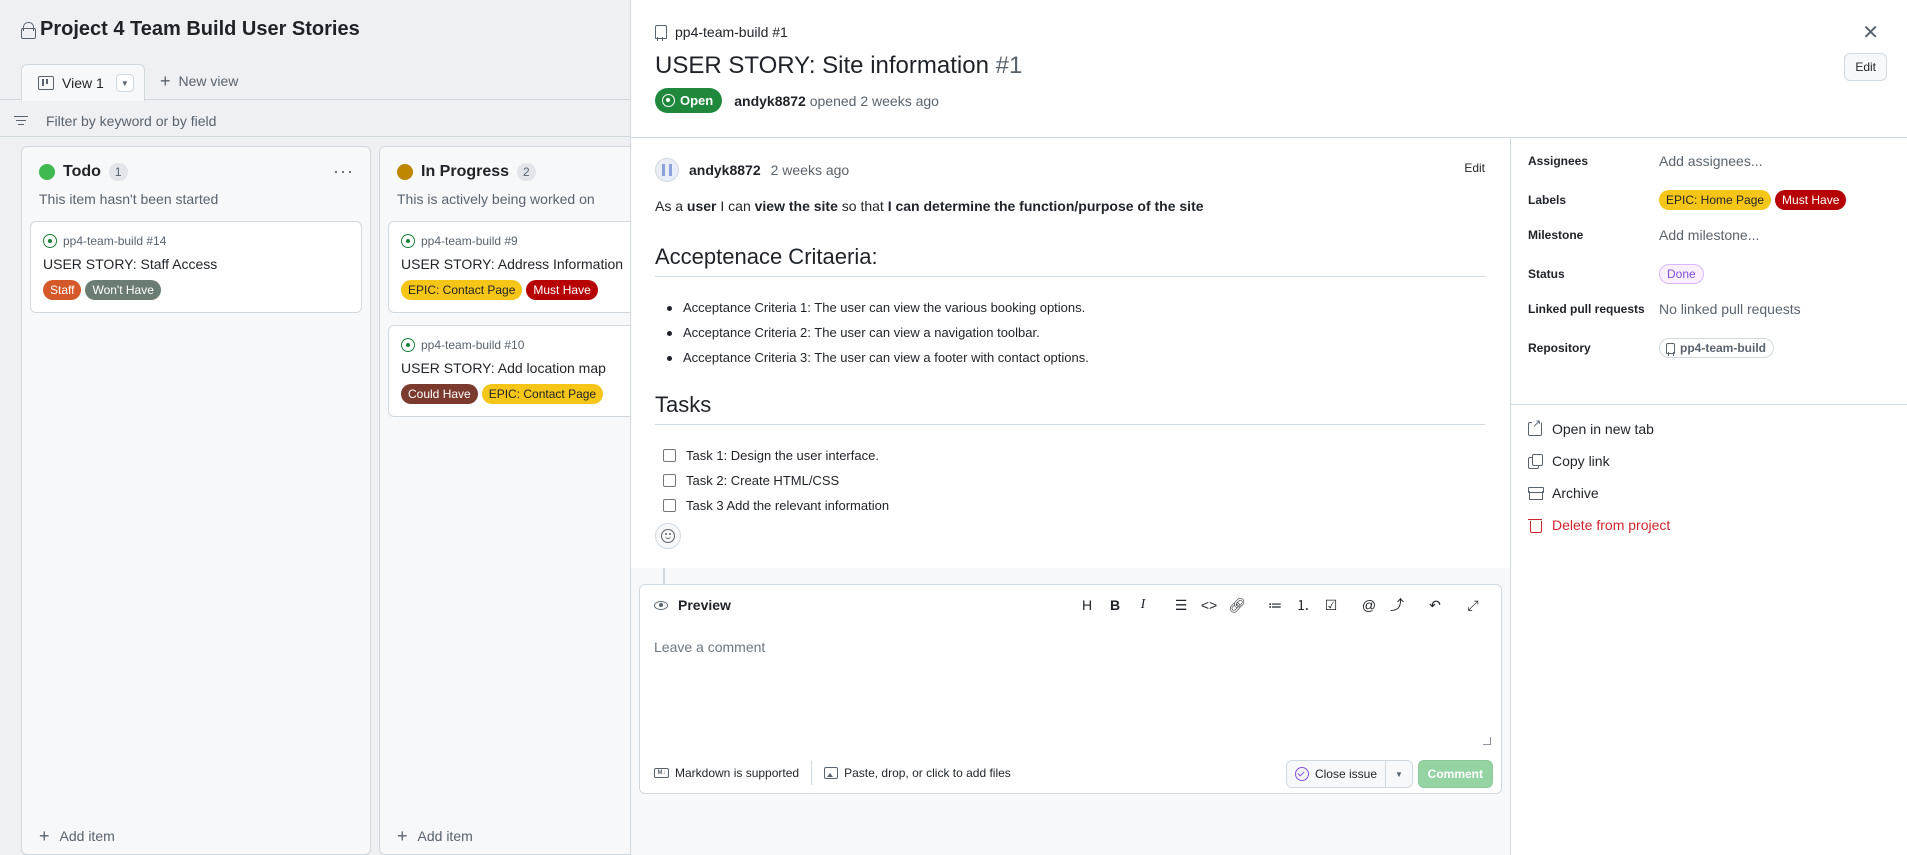 The width and height of the screenshot is (1907, 855). What do you see at coordinates (1535, 426) in the screenshot?
I see `external-link-icon` at bounding box center [1535, 426].